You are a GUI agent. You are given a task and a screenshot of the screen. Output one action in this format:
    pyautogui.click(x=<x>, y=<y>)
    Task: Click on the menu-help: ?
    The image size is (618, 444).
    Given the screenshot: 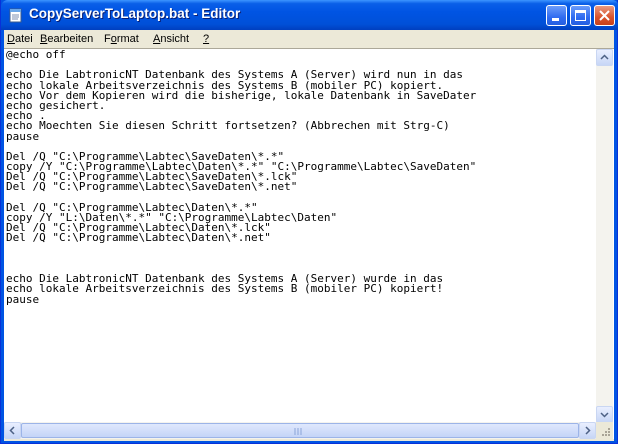 What is the action you would take?
    pyautogui.click(x=206, y=39)
    